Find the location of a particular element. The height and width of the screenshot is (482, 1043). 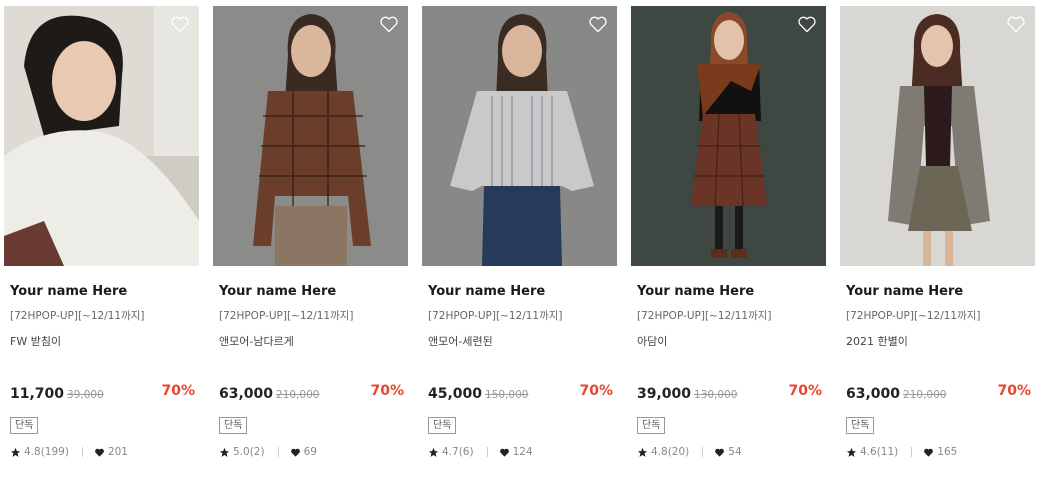

price-row: 45,000 150,000 70% is located at coordinates (520, 393).